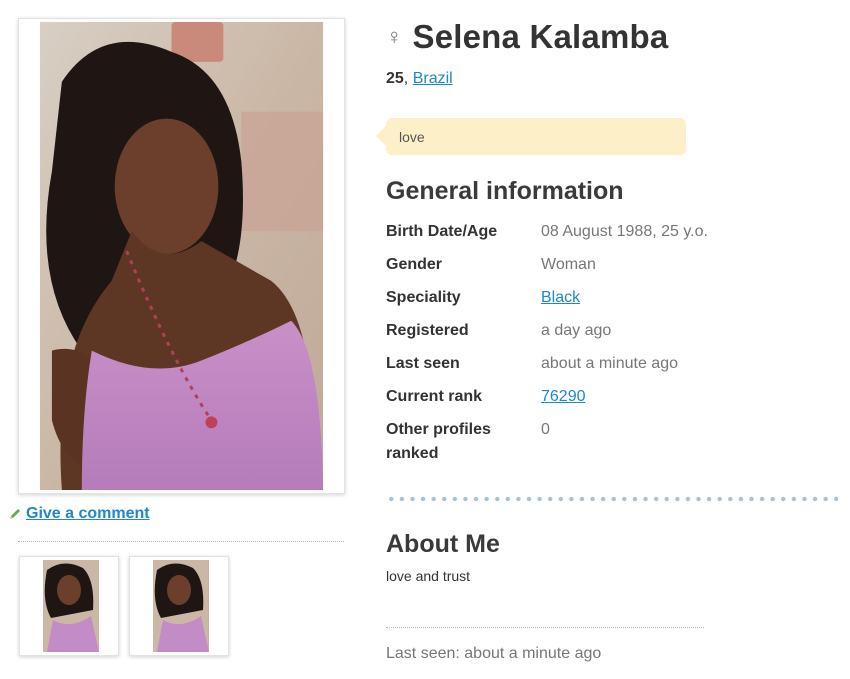 The width and height of the screenshot is (850, 679). I want to click on info-label: Registered, so click(427, 330).